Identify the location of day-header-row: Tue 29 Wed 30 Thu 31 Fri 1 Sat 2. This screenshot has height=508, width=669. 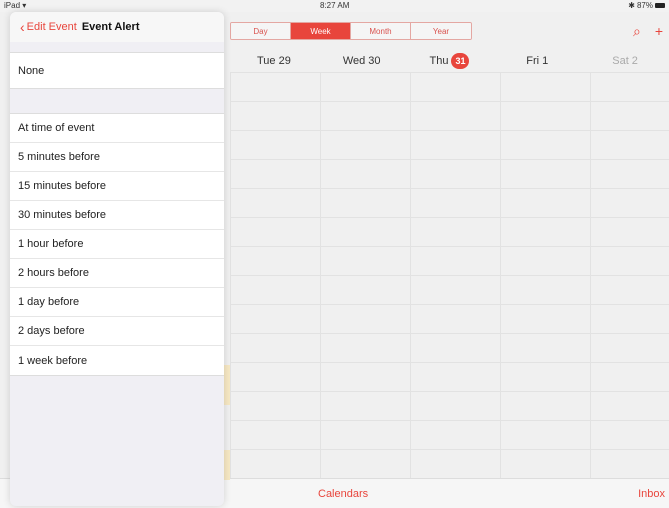
(449, 61).